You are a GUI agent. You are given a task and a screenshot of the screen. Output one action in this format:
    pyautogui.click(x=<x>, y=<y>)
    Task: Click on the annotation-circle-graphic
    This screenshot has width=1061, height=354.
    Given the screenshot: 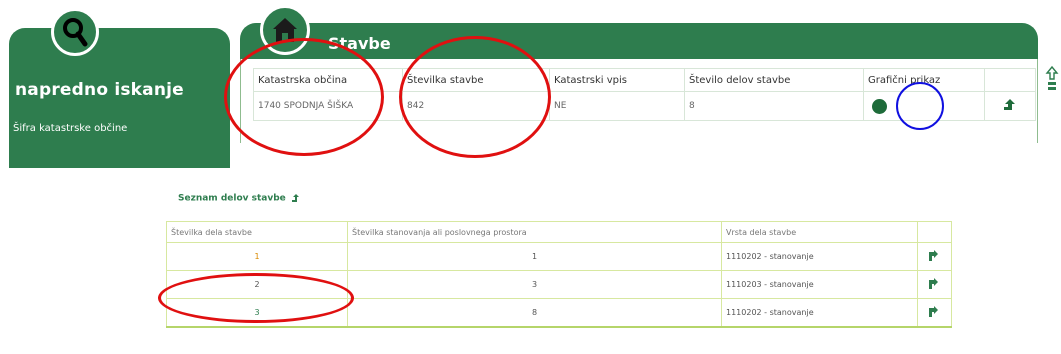 What is the action you would take?
    pyautogui.click(x=920, y=106)
    